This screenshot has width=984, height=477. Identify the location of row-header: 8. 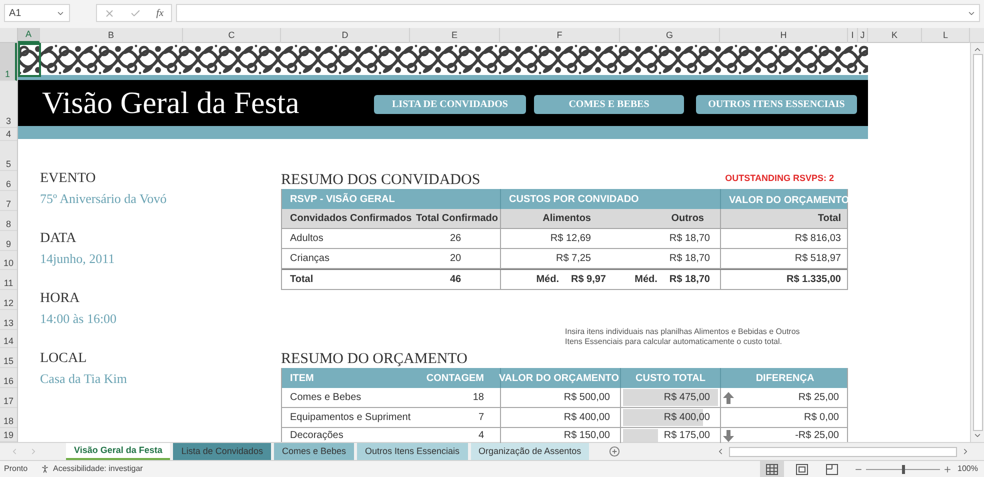
(8, 220).